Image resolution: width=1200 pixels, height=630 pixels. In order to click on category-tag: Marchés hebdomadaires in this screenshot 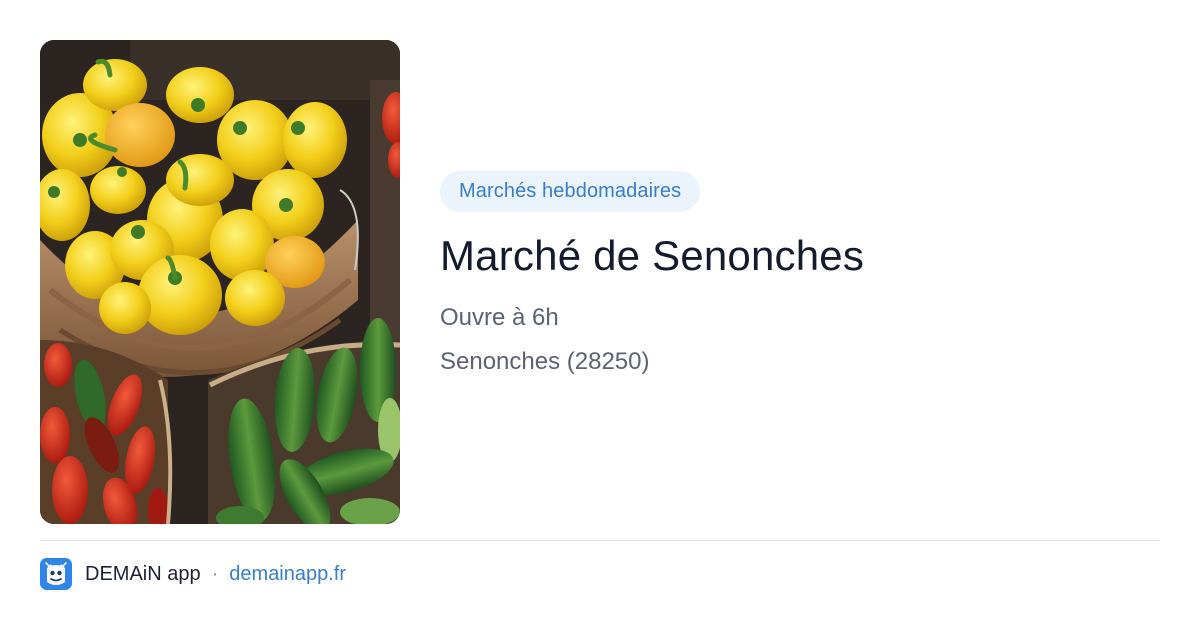, I will do `click(570, 191)`.